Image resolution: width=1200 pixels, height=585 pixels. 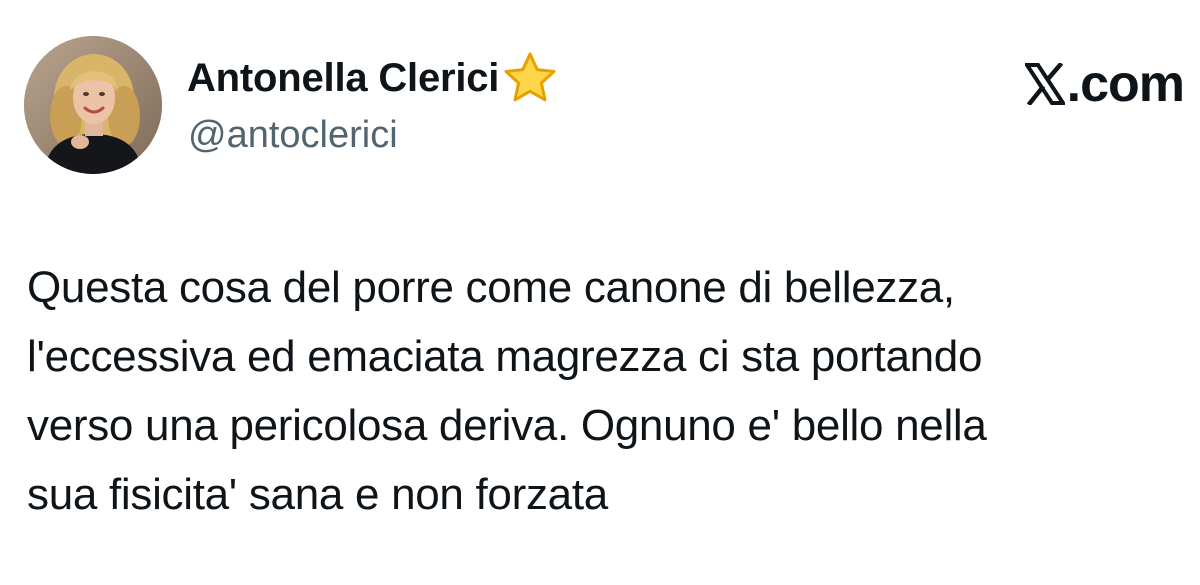 What do you see at coordinates (317, 494) in the screenshot?
I see `tweet-line: sua fisicita' sana e non forzata` at bounding box center [317, 494].